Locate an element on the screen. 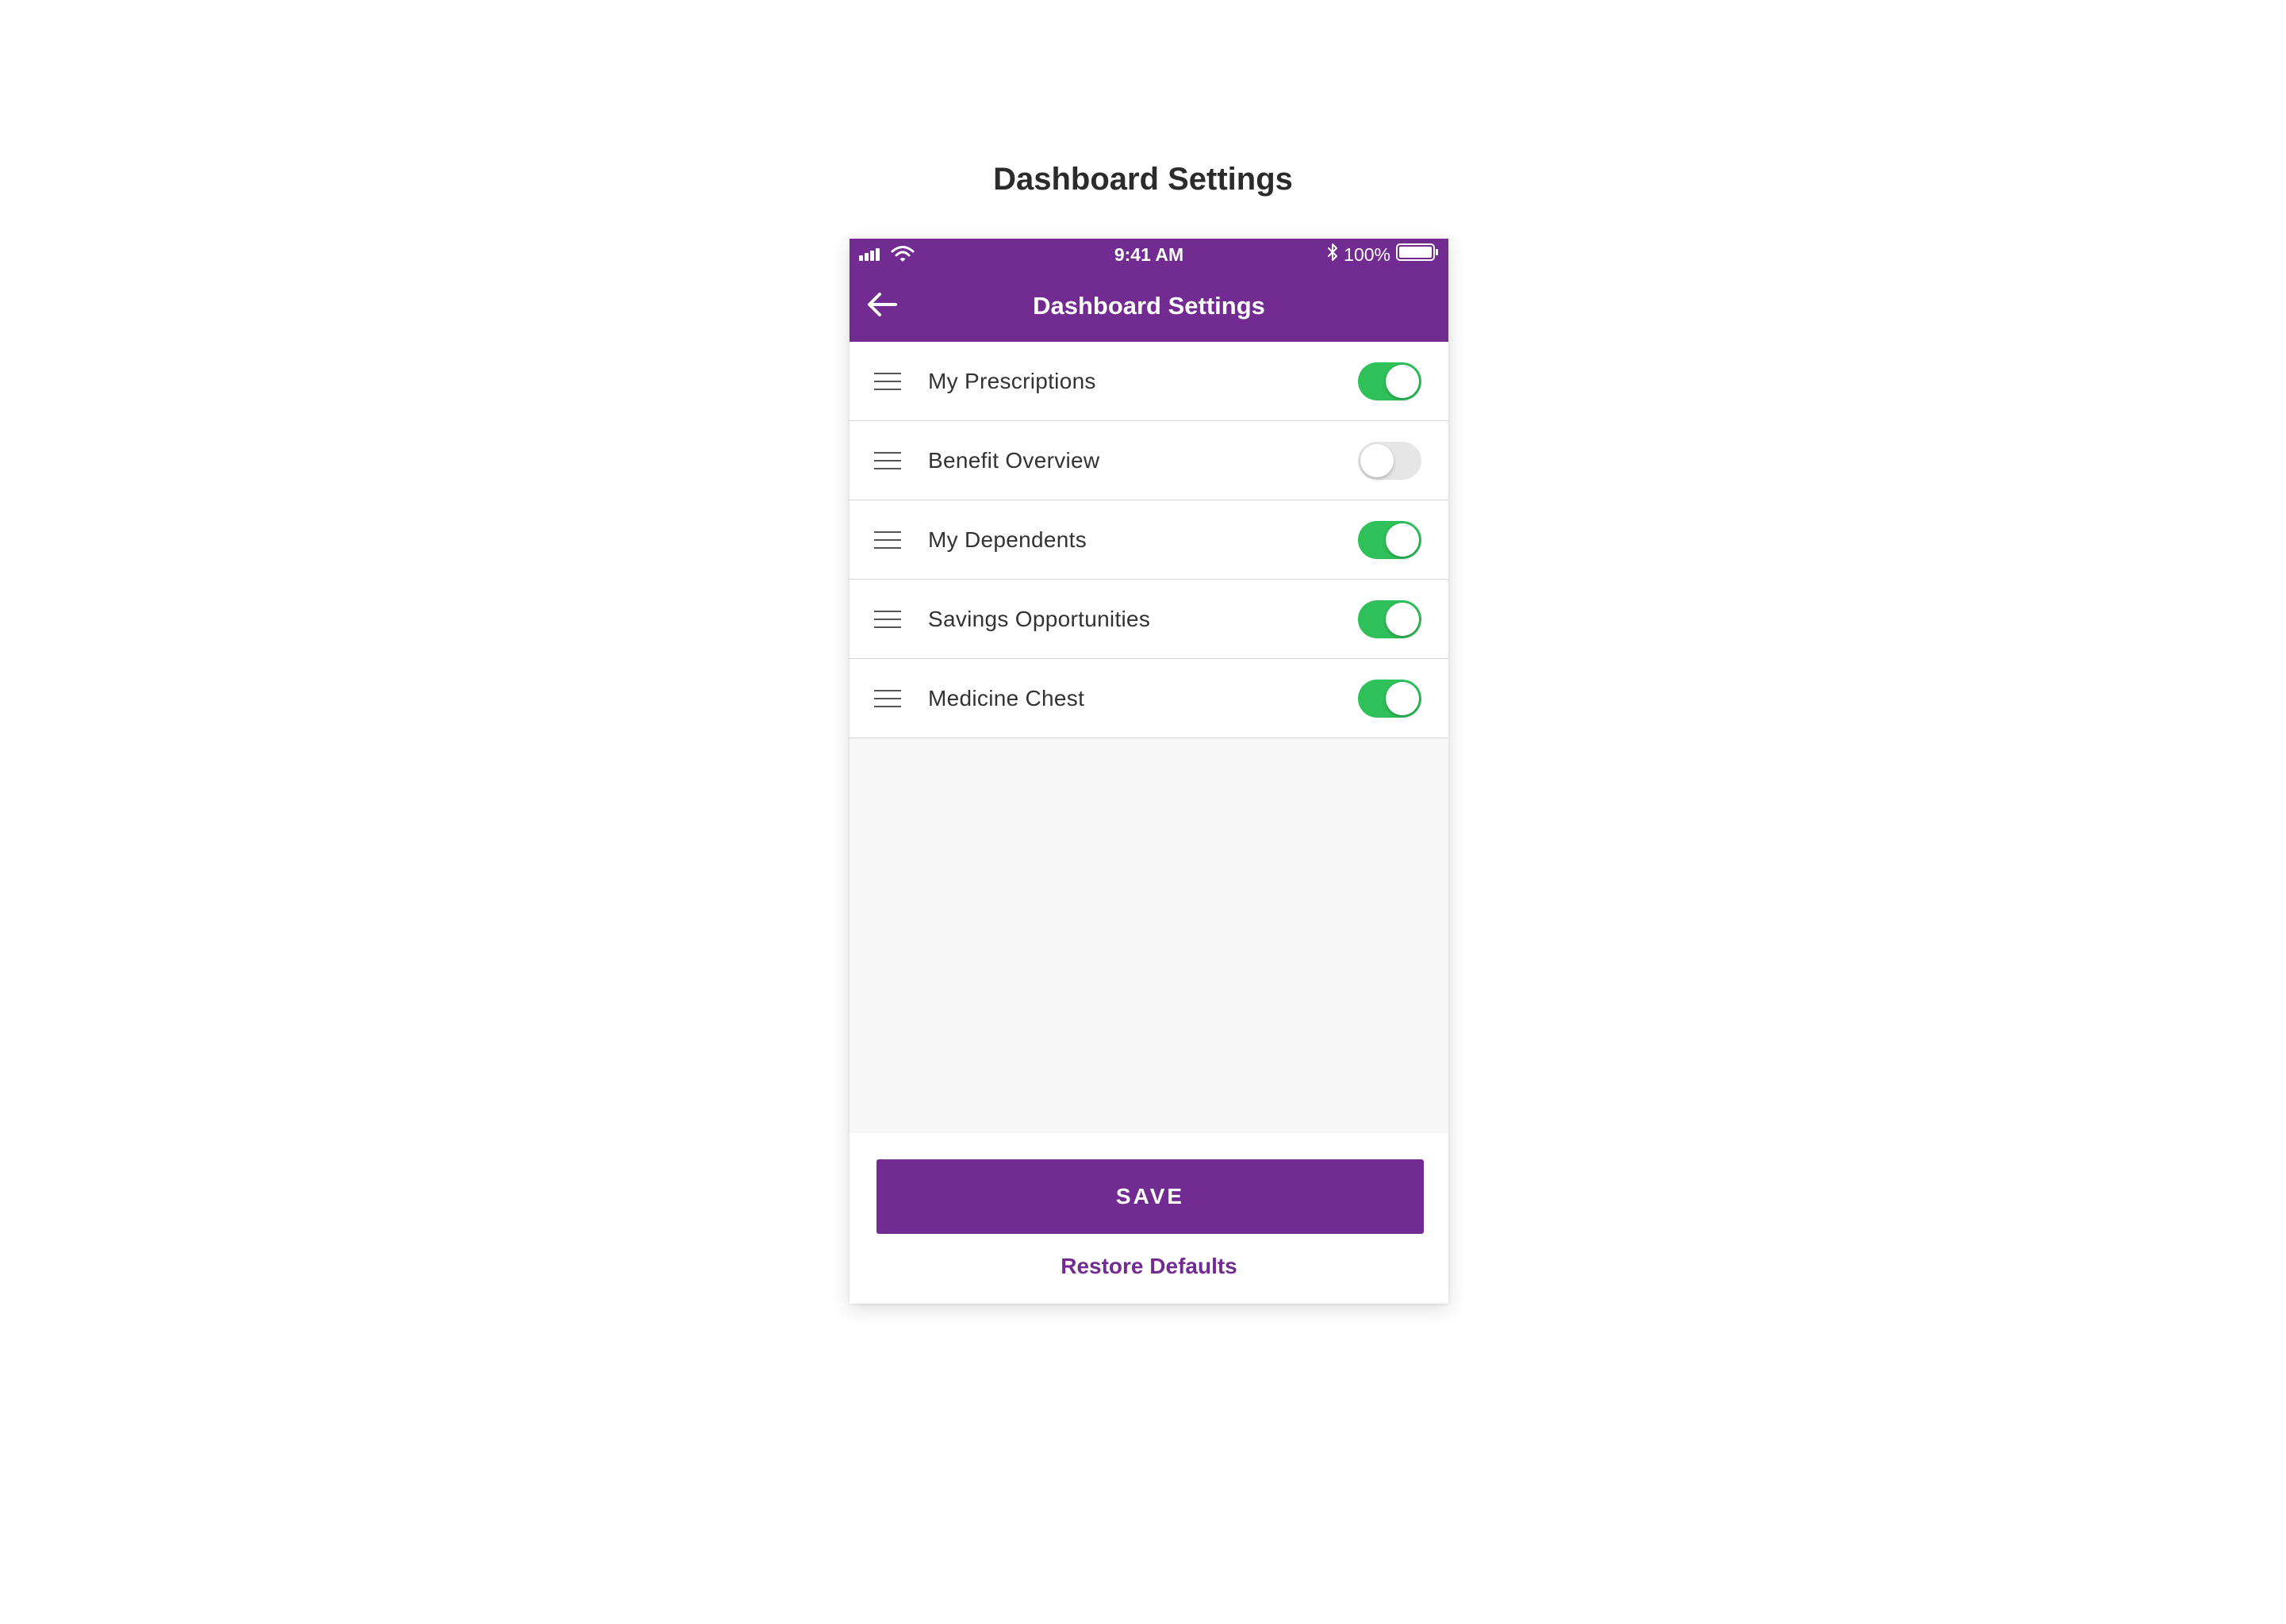 This screenshot has width=2286, height=1624. app-bar: Dashboard Settings is located at coordinates (1149, 306).